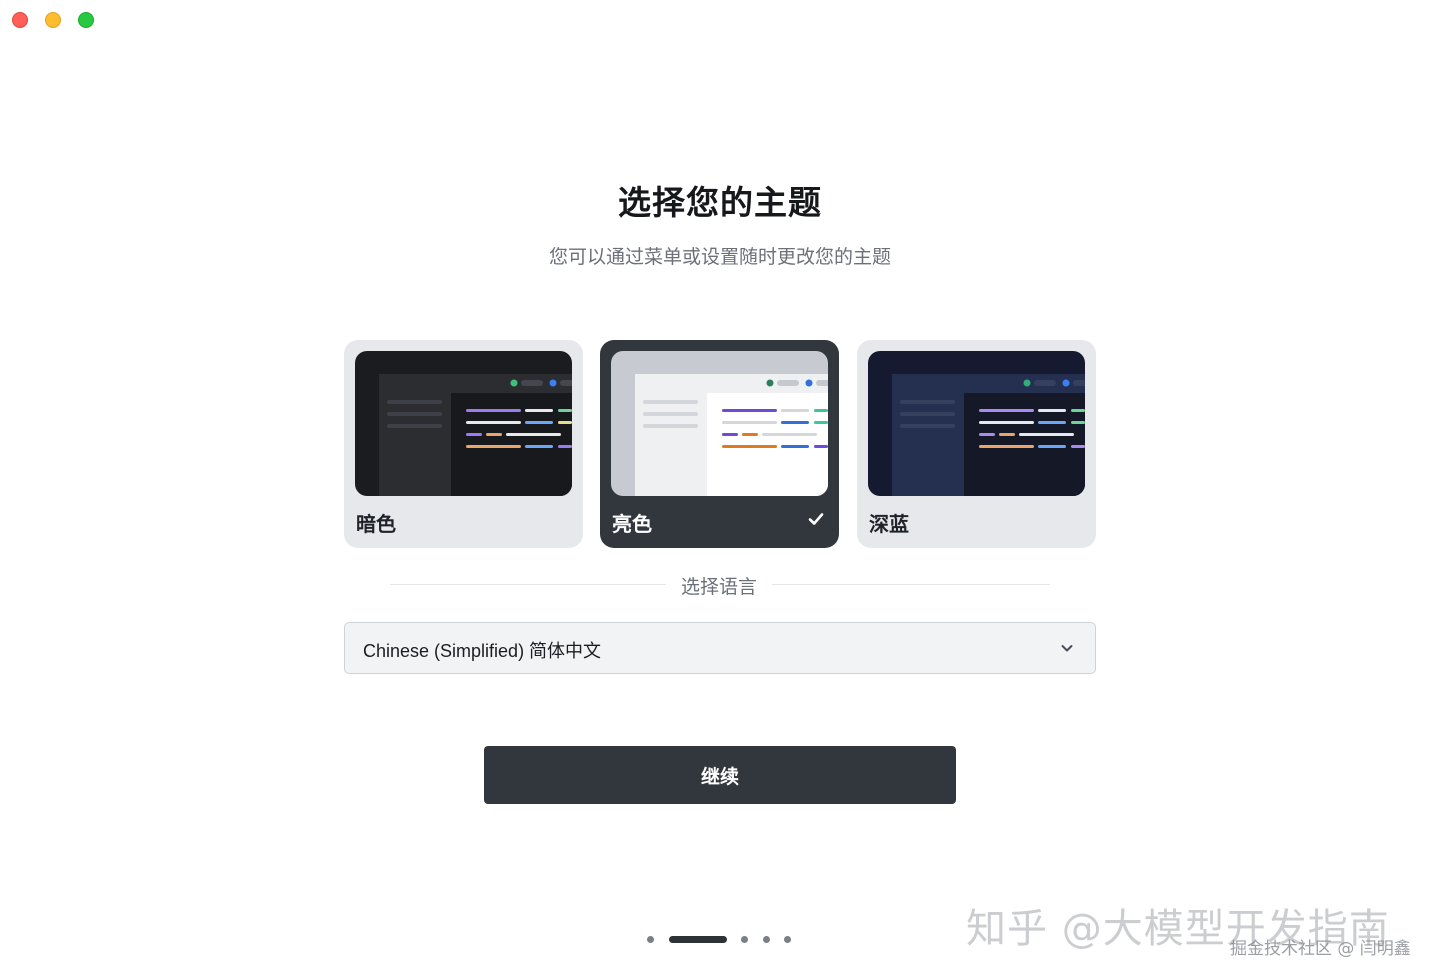 The width and height of the screenshot is (1440, 979). Describe the element at coordinates (1320, 949) in the screenshot. I see `watermark-sub: 掘金技术社区 @ 闫明鑫` at that location.